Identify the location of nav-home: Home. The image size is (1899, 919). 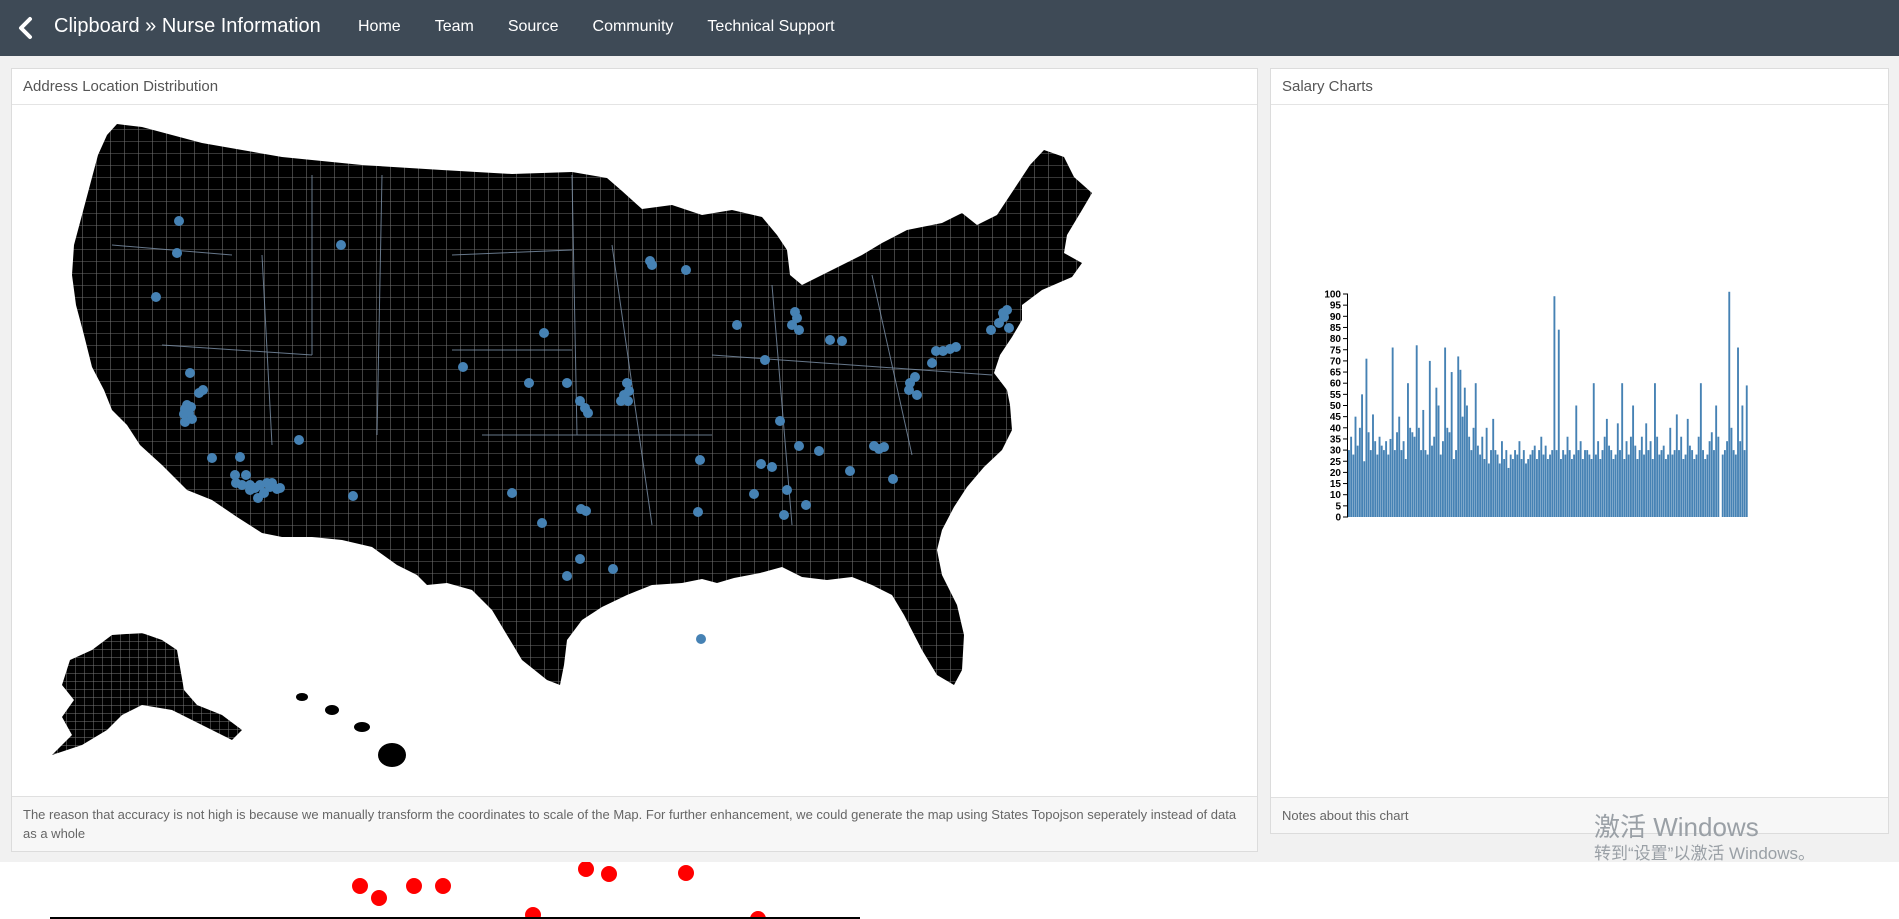
(379, 27).